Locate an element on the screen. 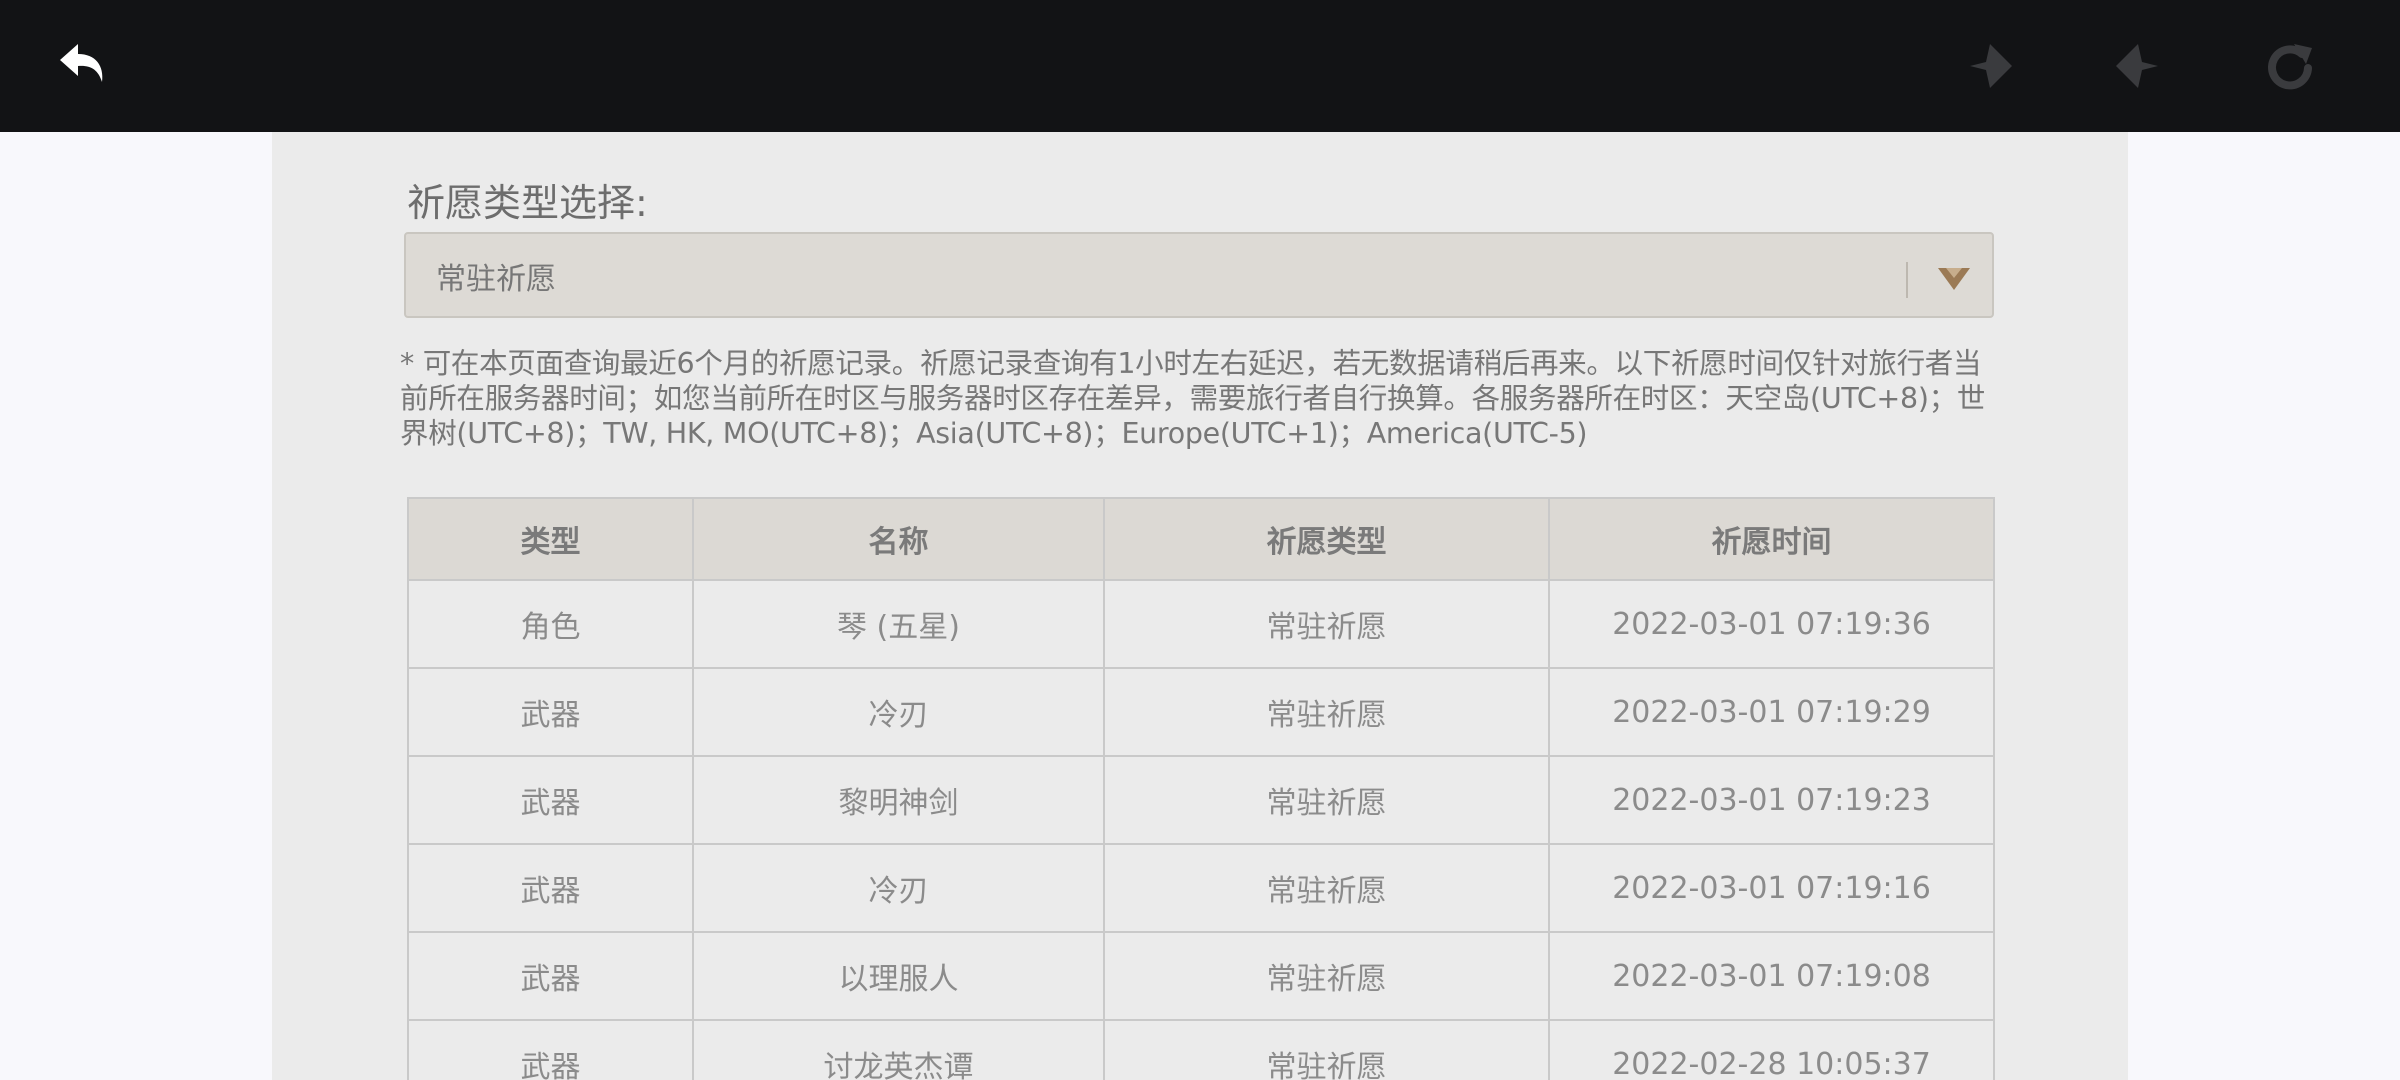  cell-time: 2022-03-01 07:19:23 is located at coordinates (1771, 800).